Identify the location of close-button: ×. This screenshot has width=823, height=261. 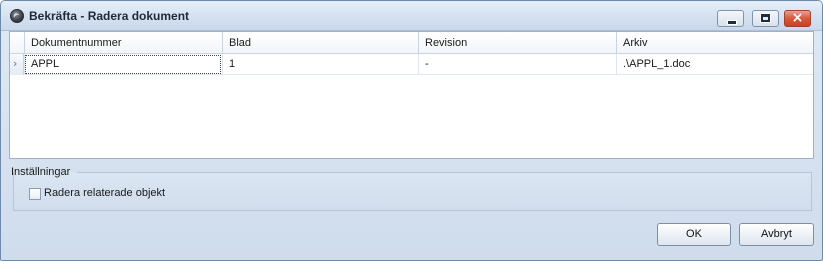
(797, 18).